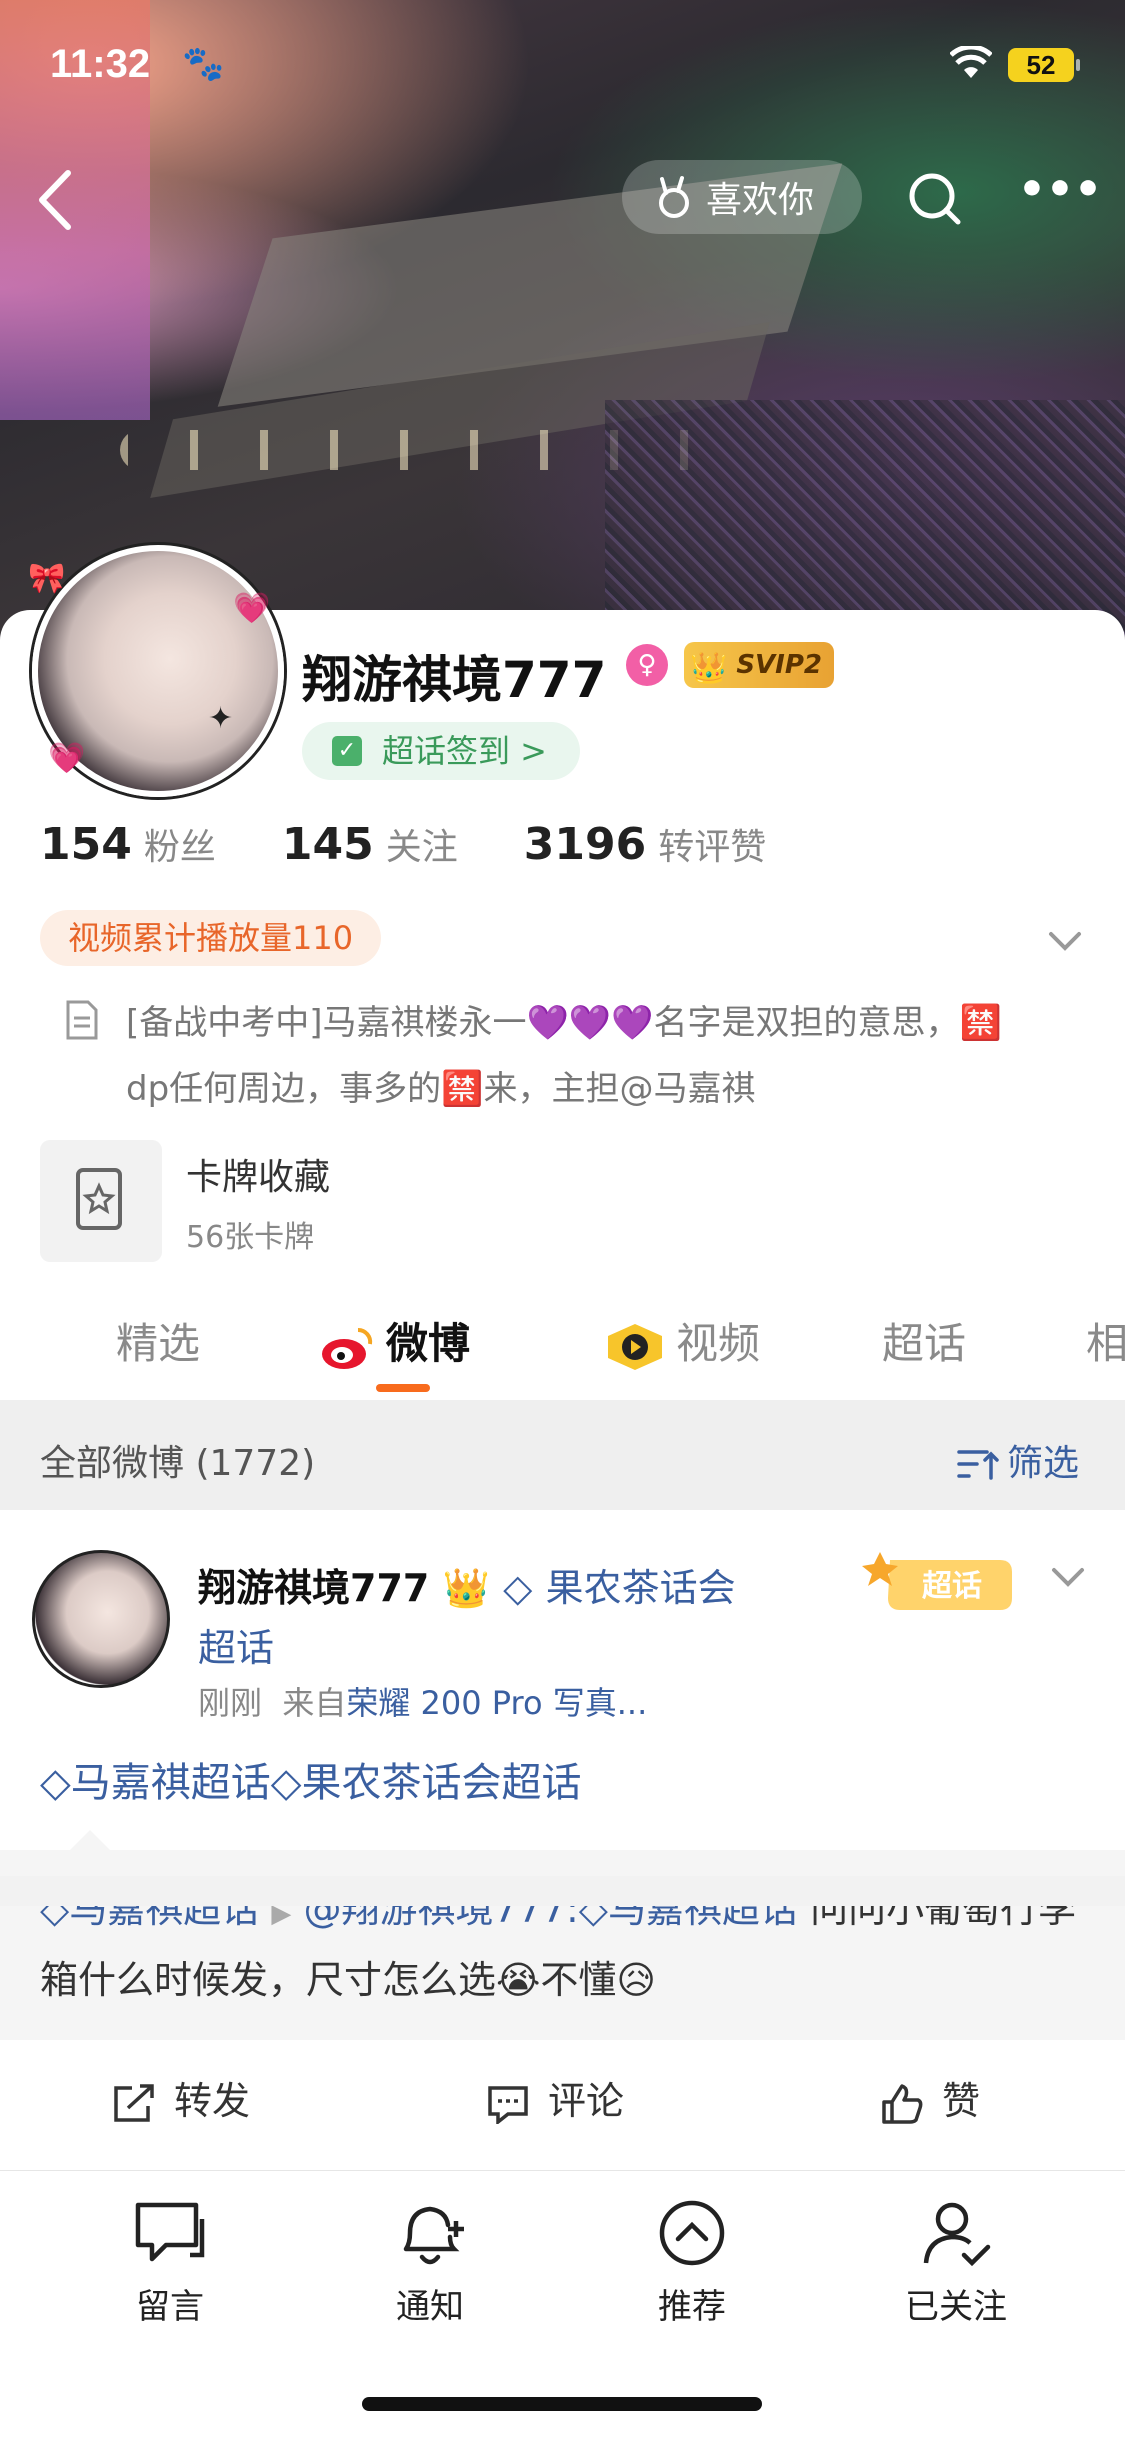 The image size is (1125, 2437). Describe the element at coordinates (454, 680) in the screenshot. I see `profile-name: 翔游祺境777` at that location.